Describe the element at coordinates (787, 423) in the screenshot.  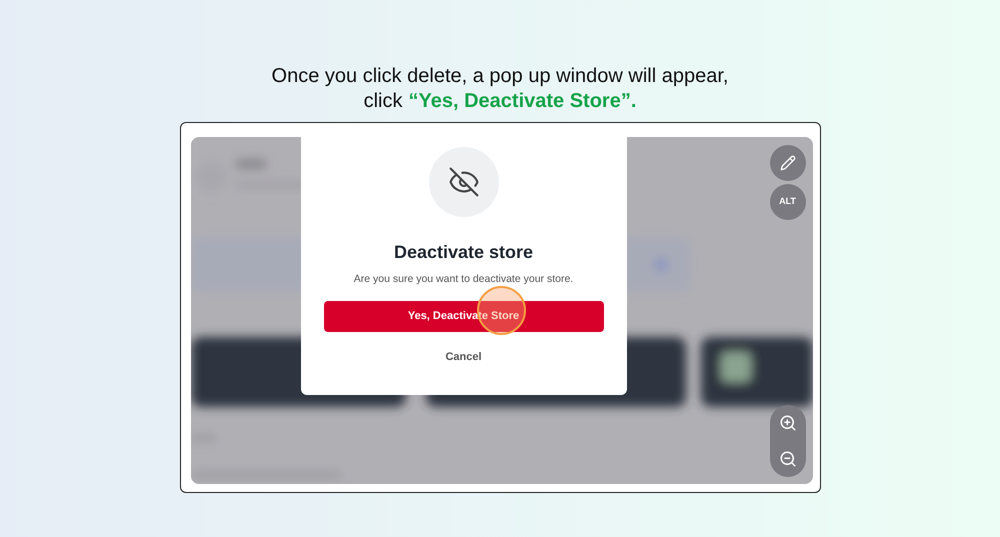
I see `zoom-in-button` at that location.